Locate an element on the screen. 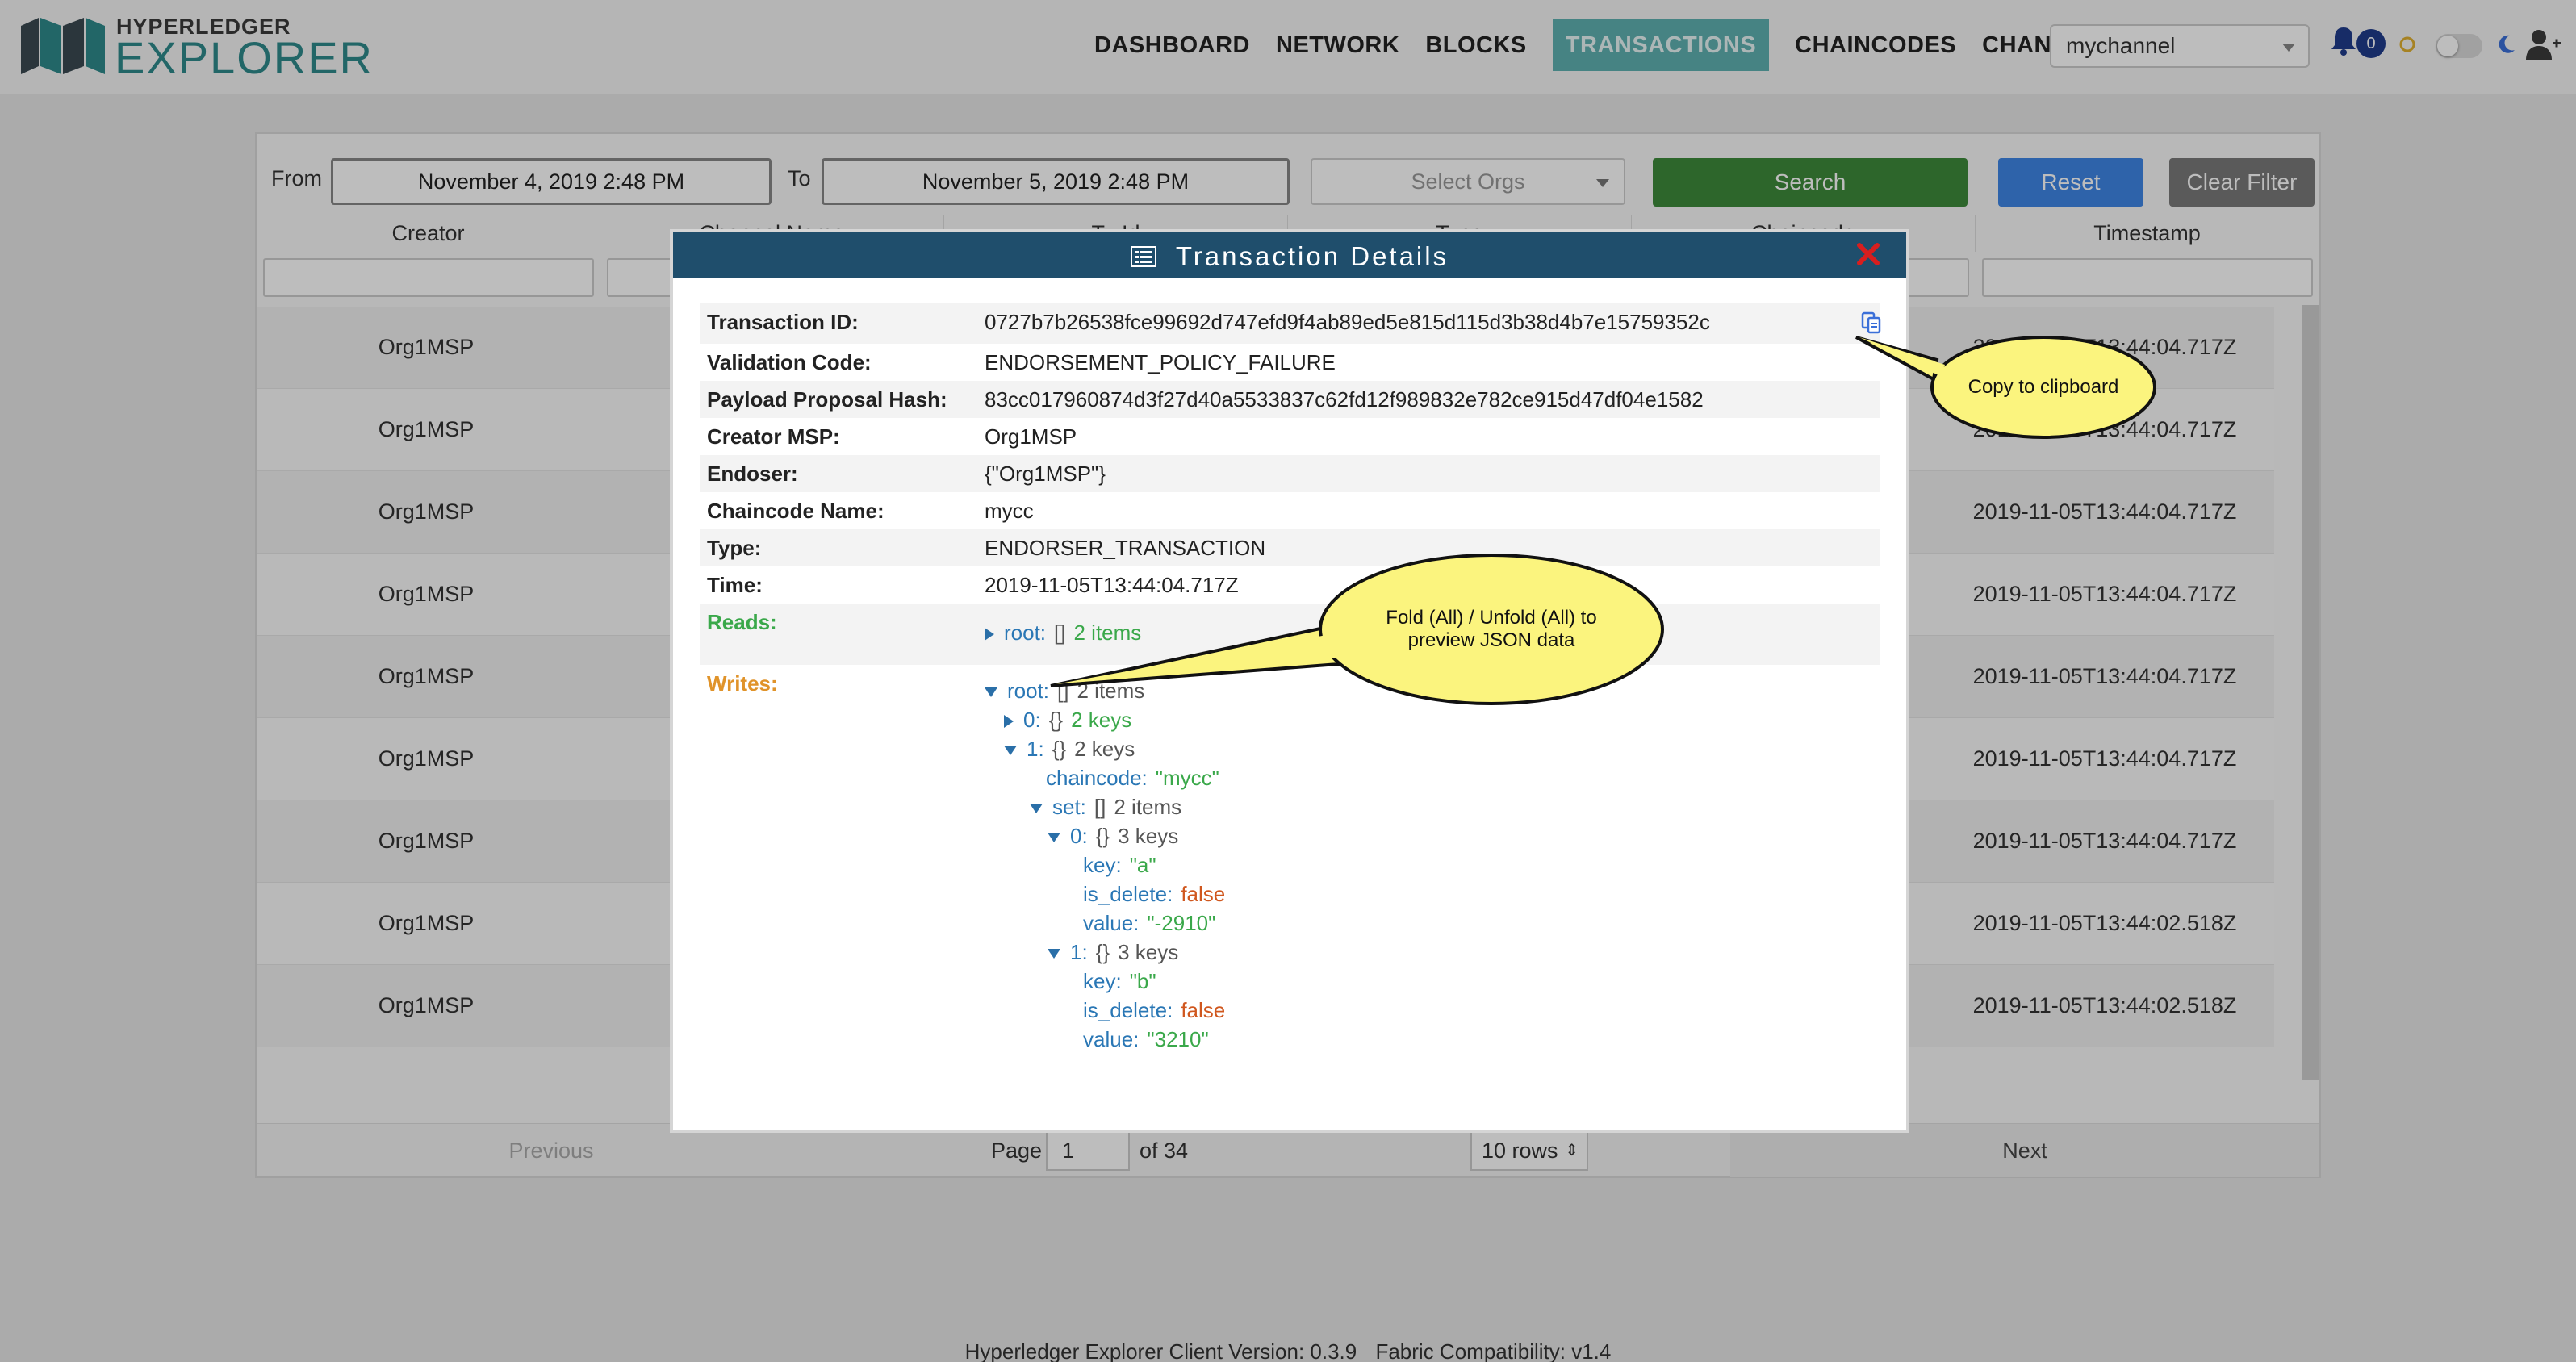  json-string-value: "mycc" is located at coordinates (1187, 778).